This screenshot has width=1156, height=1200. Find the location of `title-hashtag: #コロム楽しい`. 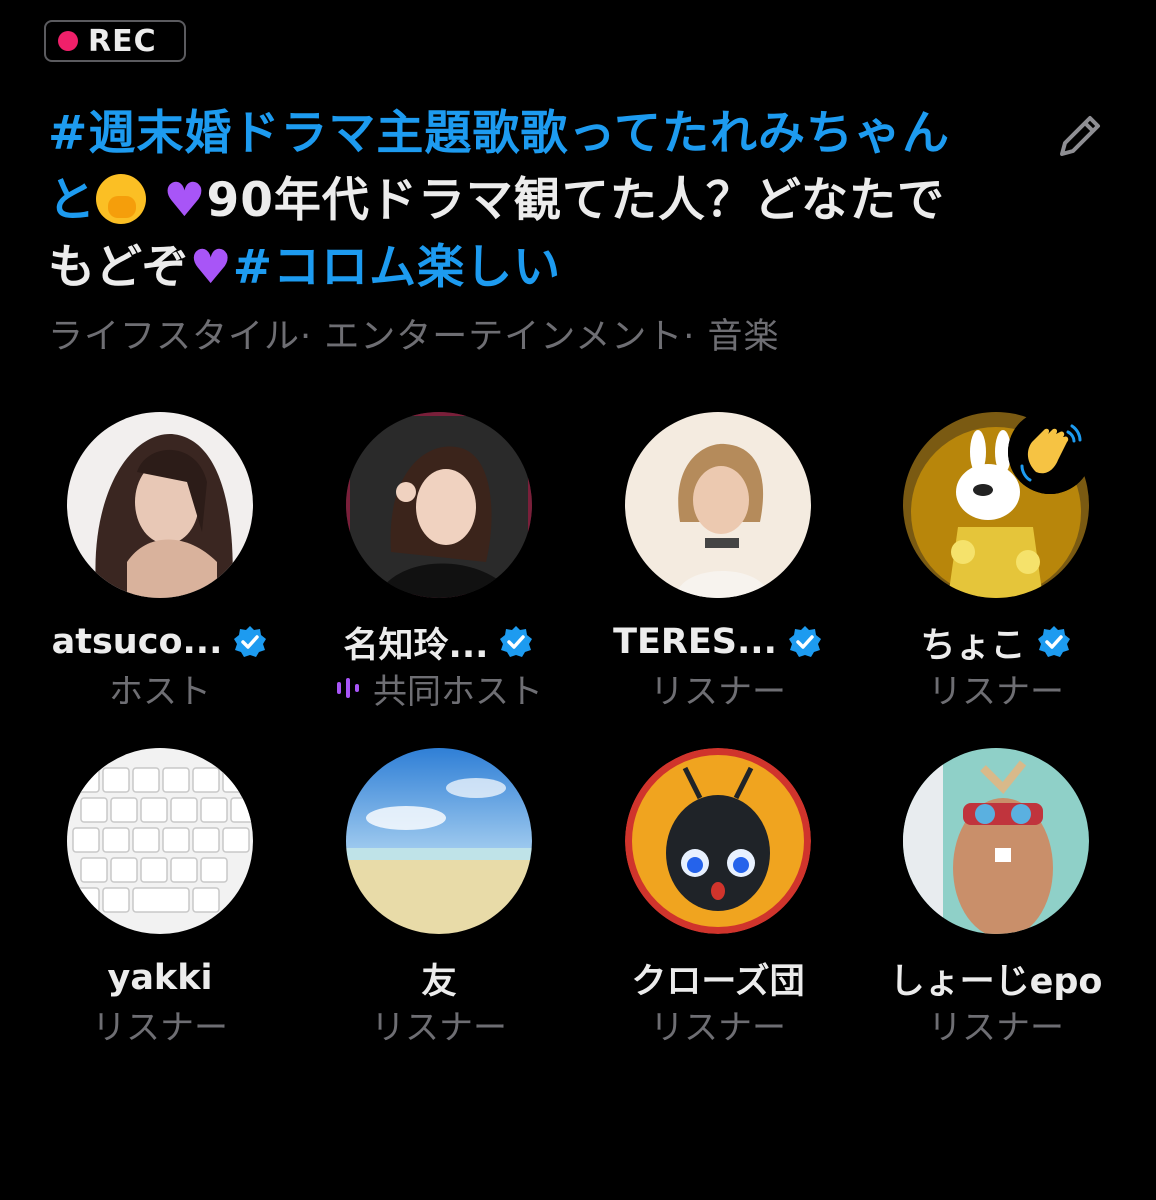

title-hashtag: #コロム楽しい is located at coordinates (397, 267).